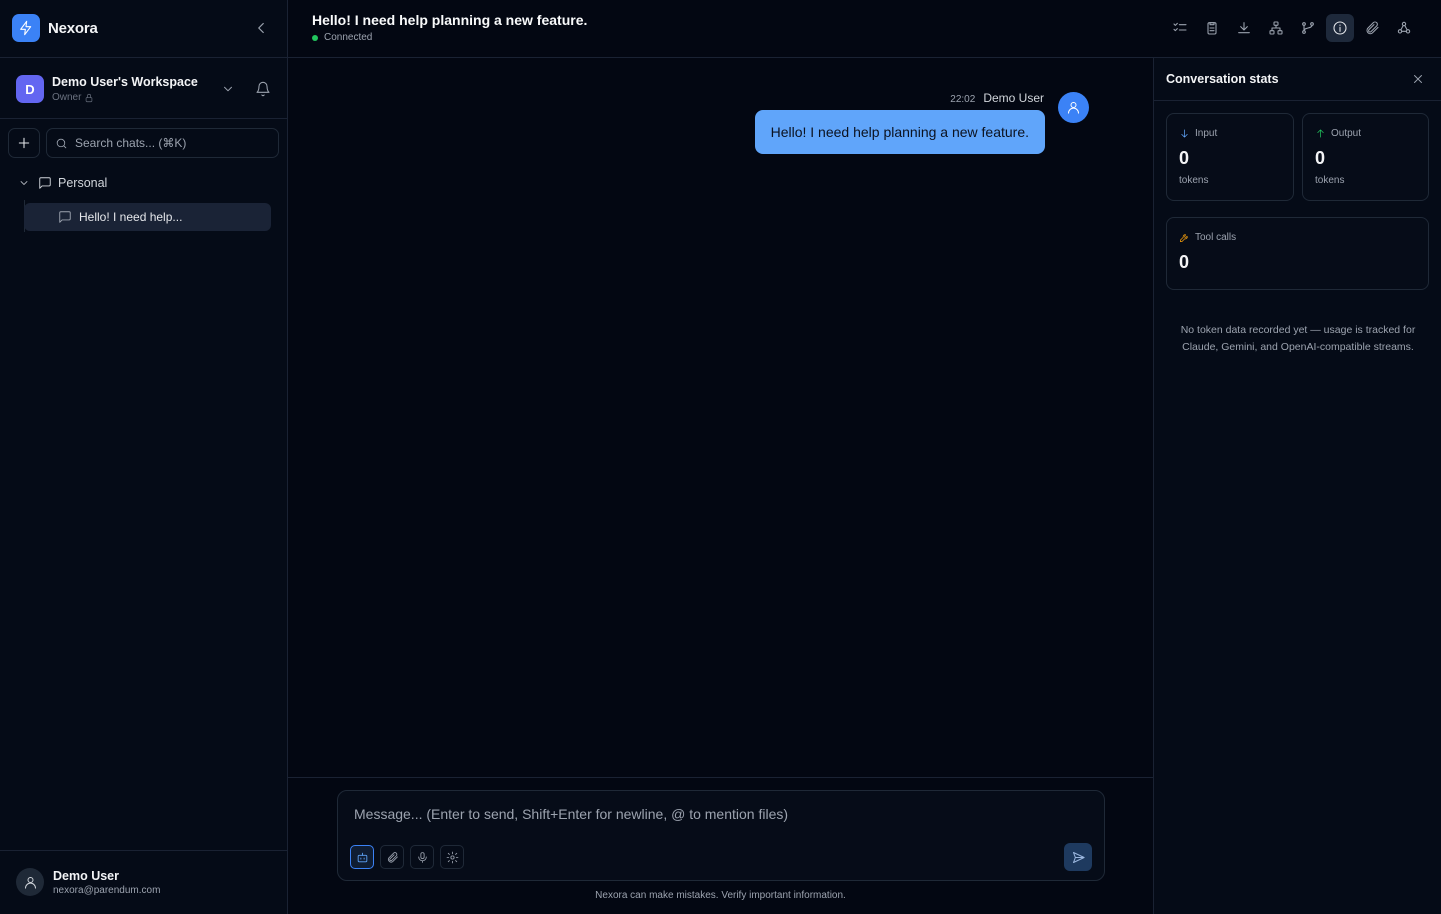 The image size is (1441, 914). I want to click on workspace-avatar: D, so click(30, 89).